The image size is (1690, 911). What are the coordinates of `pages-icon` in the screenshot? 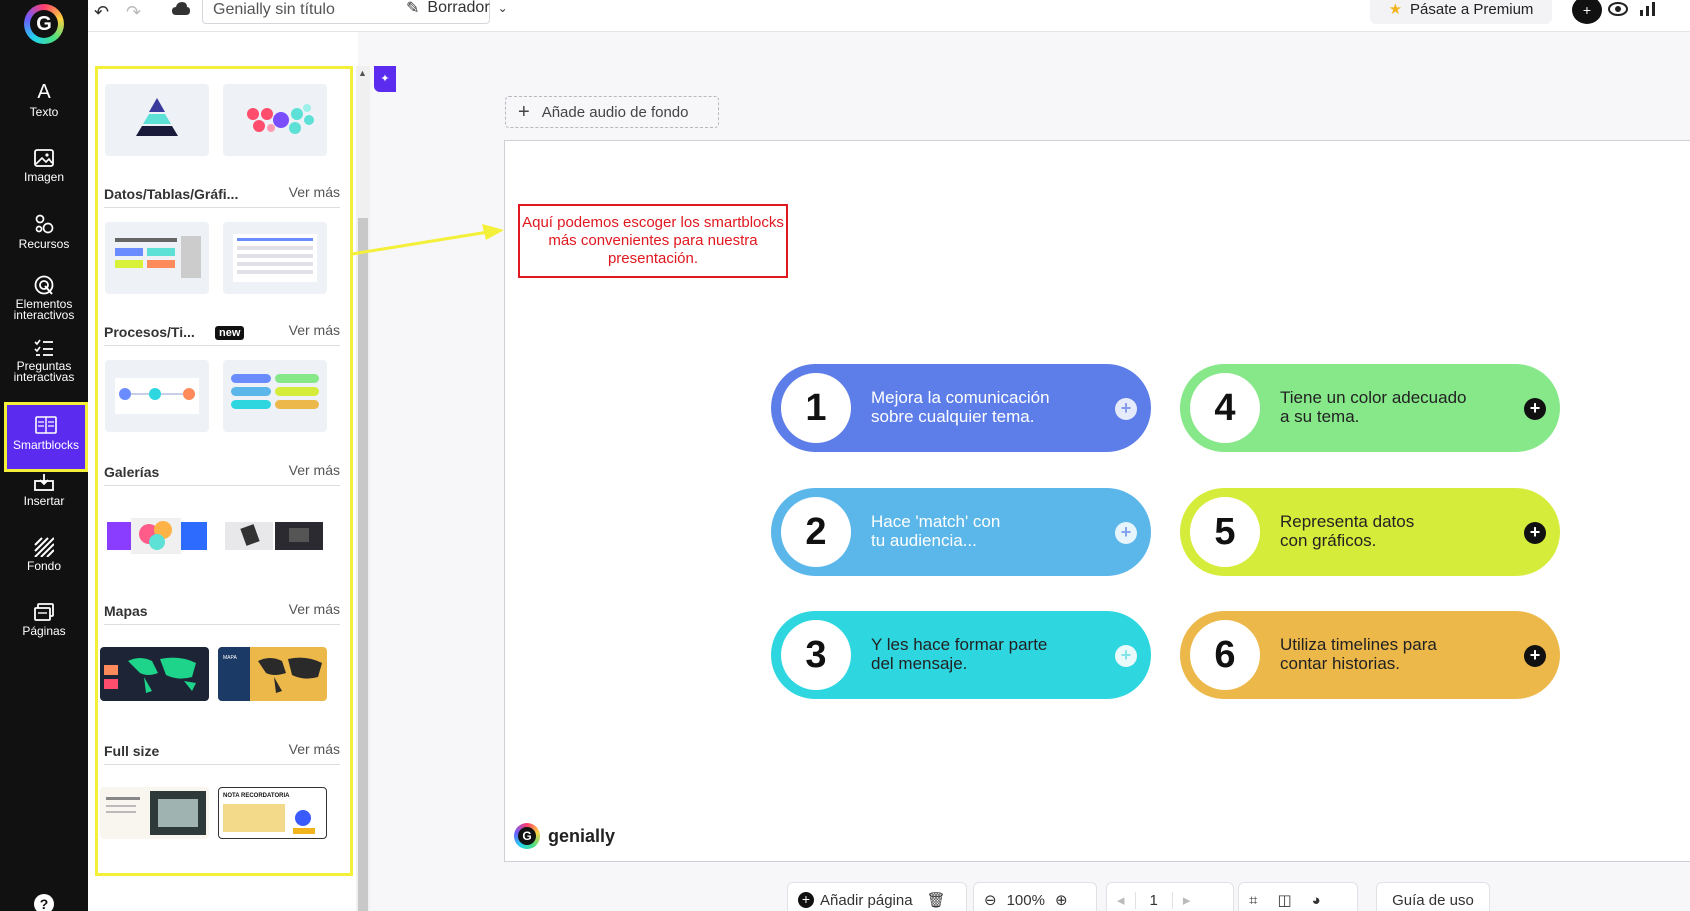 It's located at (44, 612).